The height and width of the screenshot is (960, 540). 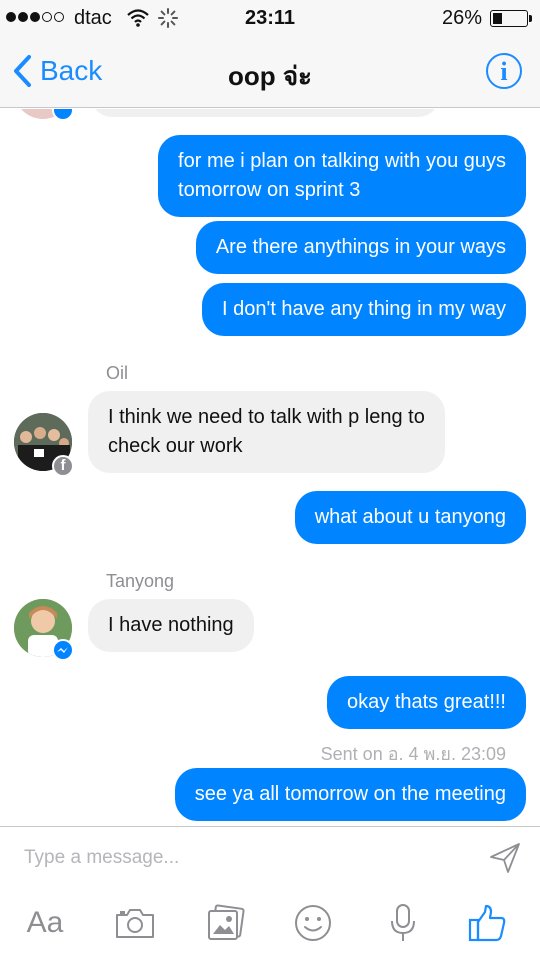 What do you see at coordinates (505, 858) in the screenshot?
I see `send-icon` at bounding box center [505, 858].